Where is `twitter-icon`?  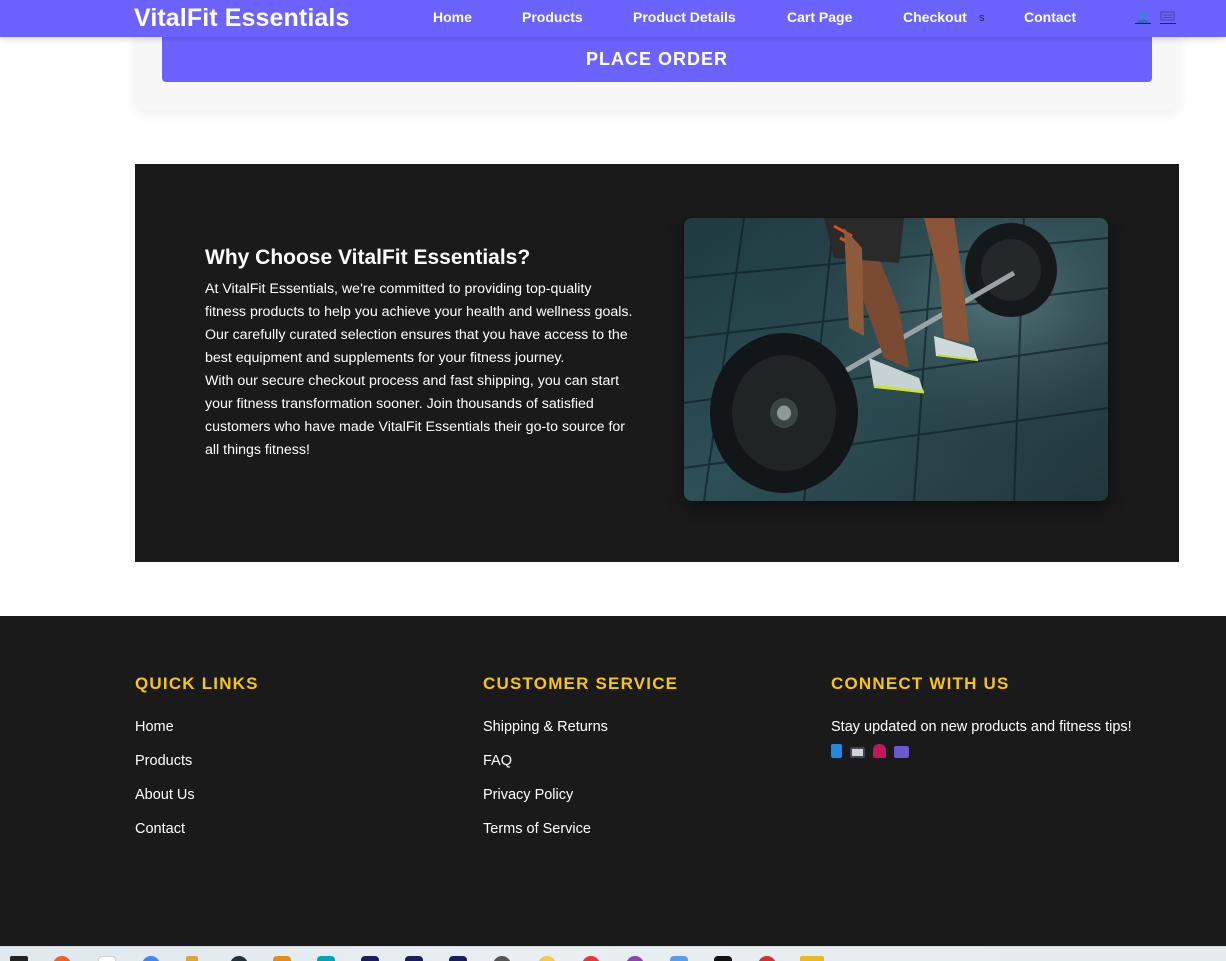
twitter-icon is located at coordinates (879, 751).